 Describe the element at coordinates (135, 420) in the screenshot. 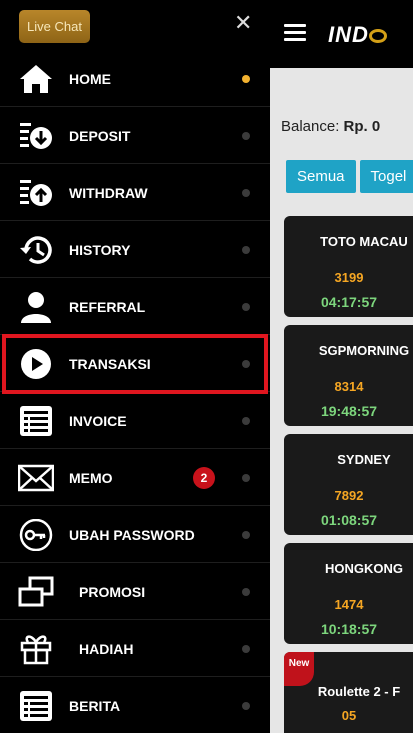

I see `menu-item-invoice: INVOICE` at that location.